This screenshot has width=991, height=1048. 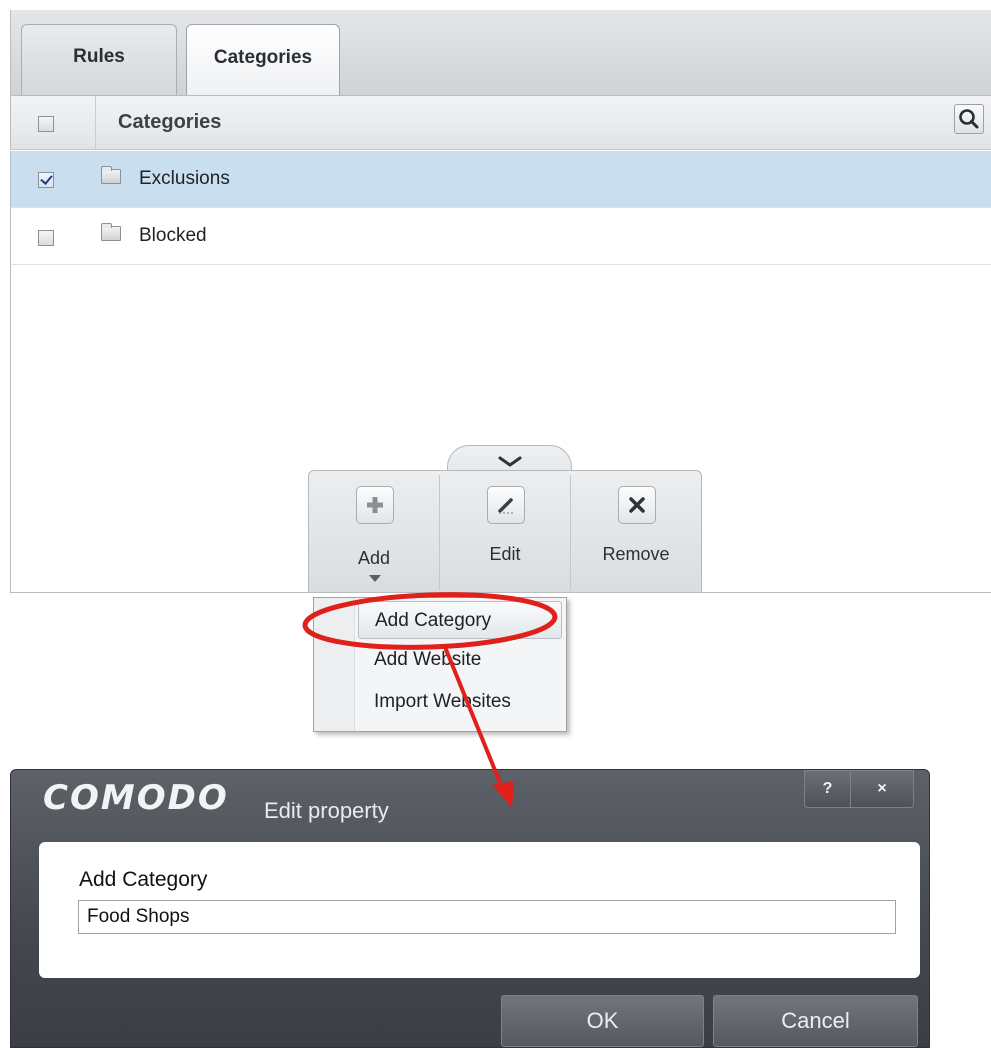 I want to click on cancel-button-label: Cancel, so click(x=815, y=1020).